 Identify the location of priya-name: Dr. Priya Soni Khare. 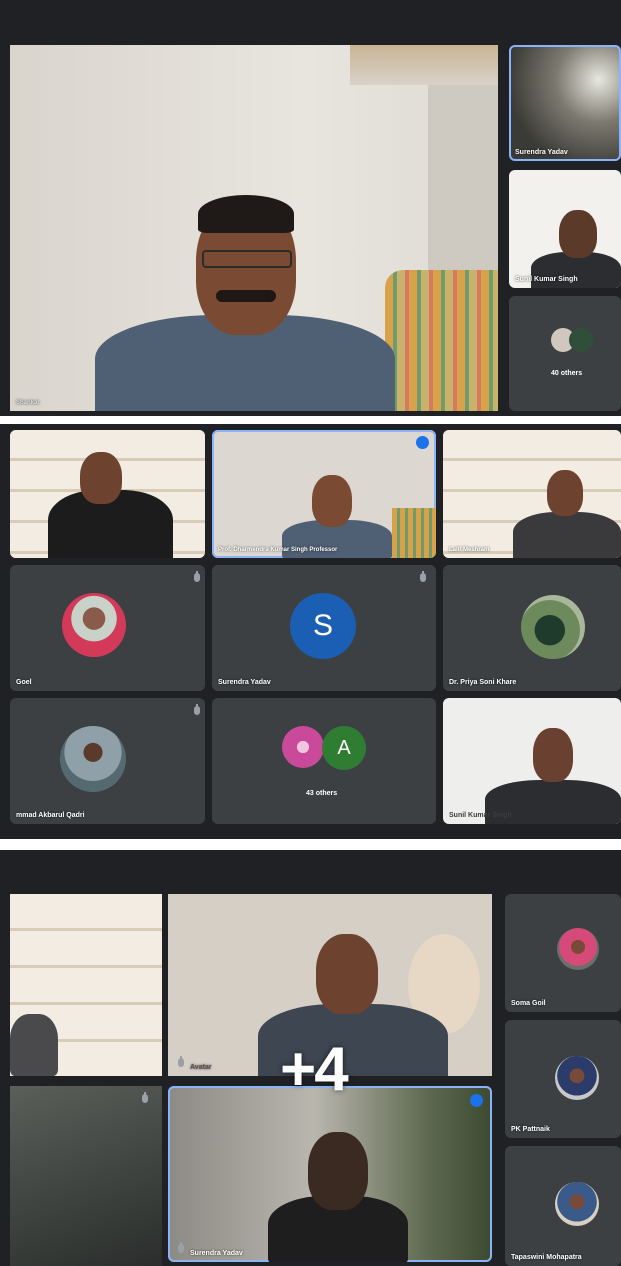
(483, 682).